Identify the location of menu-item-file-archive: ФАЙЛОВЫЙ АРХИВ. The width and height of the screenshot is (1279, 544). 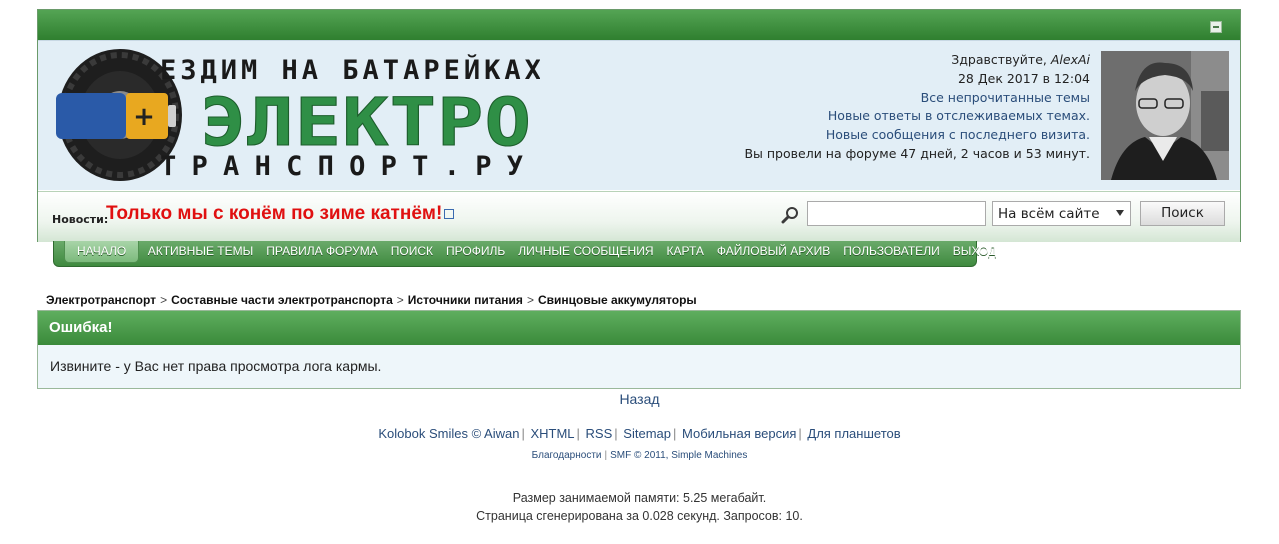
(773, 251).